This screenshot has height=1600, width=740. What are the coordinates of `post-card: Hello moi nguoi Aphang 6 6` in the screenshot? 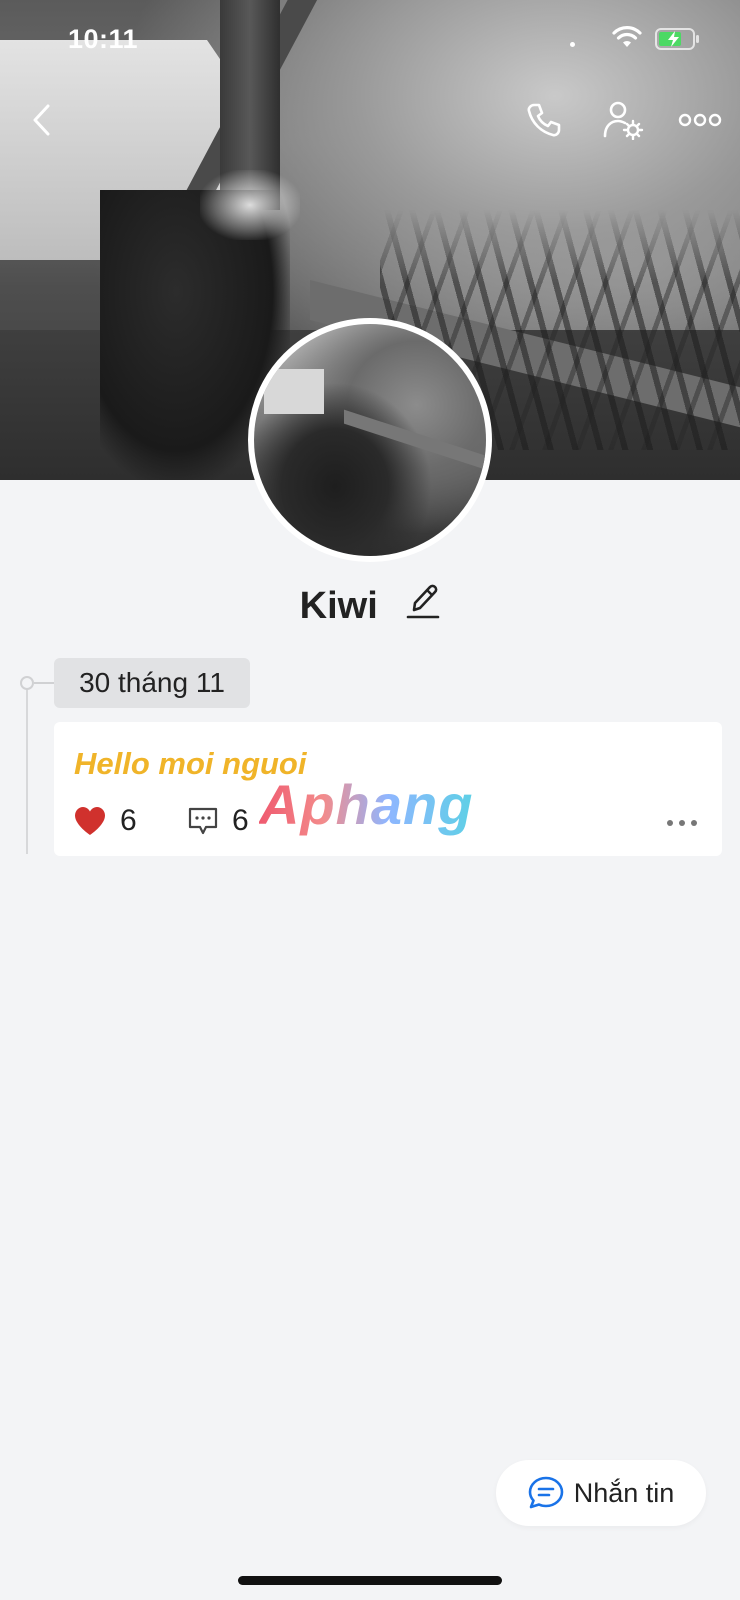 It's located at (388, 789).